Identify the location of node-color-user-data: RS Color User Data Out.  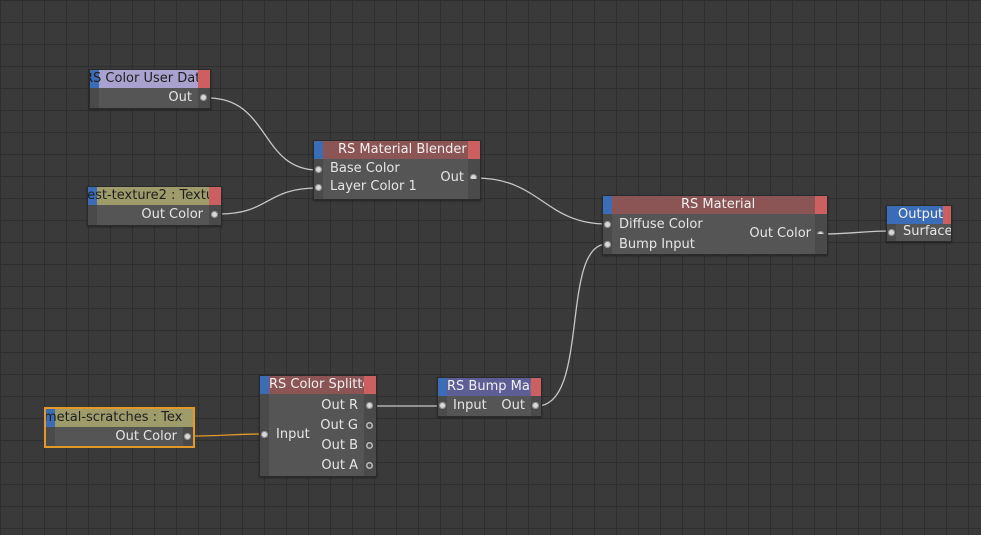
(150, 89).